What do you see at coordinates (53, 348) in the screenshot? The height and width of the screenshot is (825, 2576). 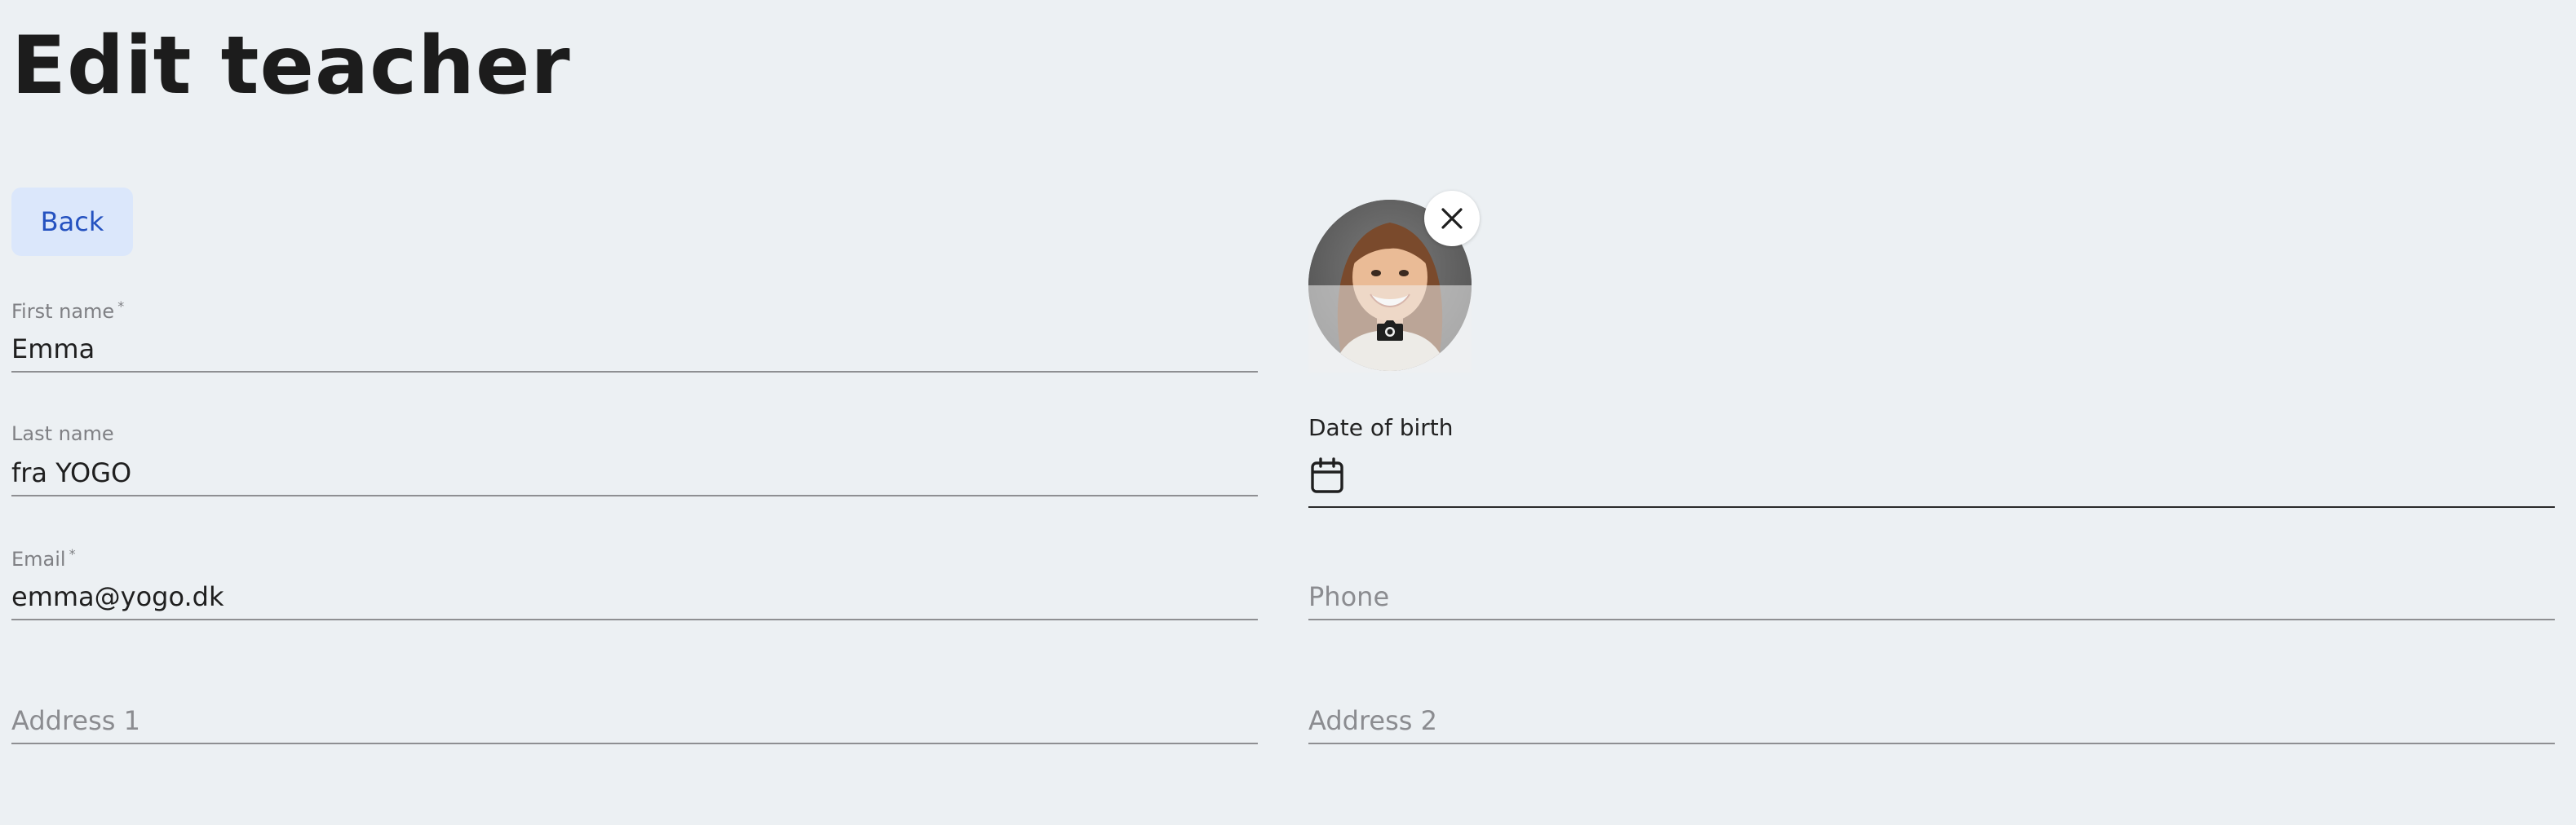 I see `first-name-input: Emma` at bounding box center [53, 348].